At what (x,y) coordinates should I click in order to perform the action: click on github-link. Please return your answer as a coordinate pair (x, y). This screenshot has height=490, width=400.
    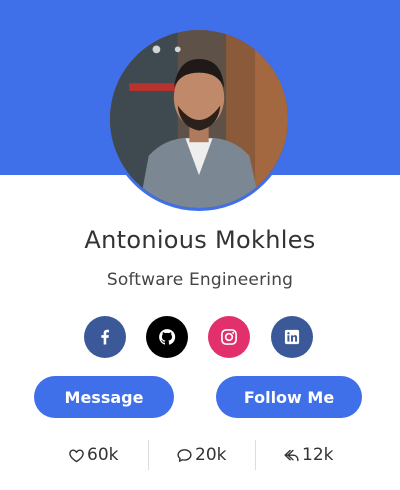
    Looking at the image, I should click on (167, 337).